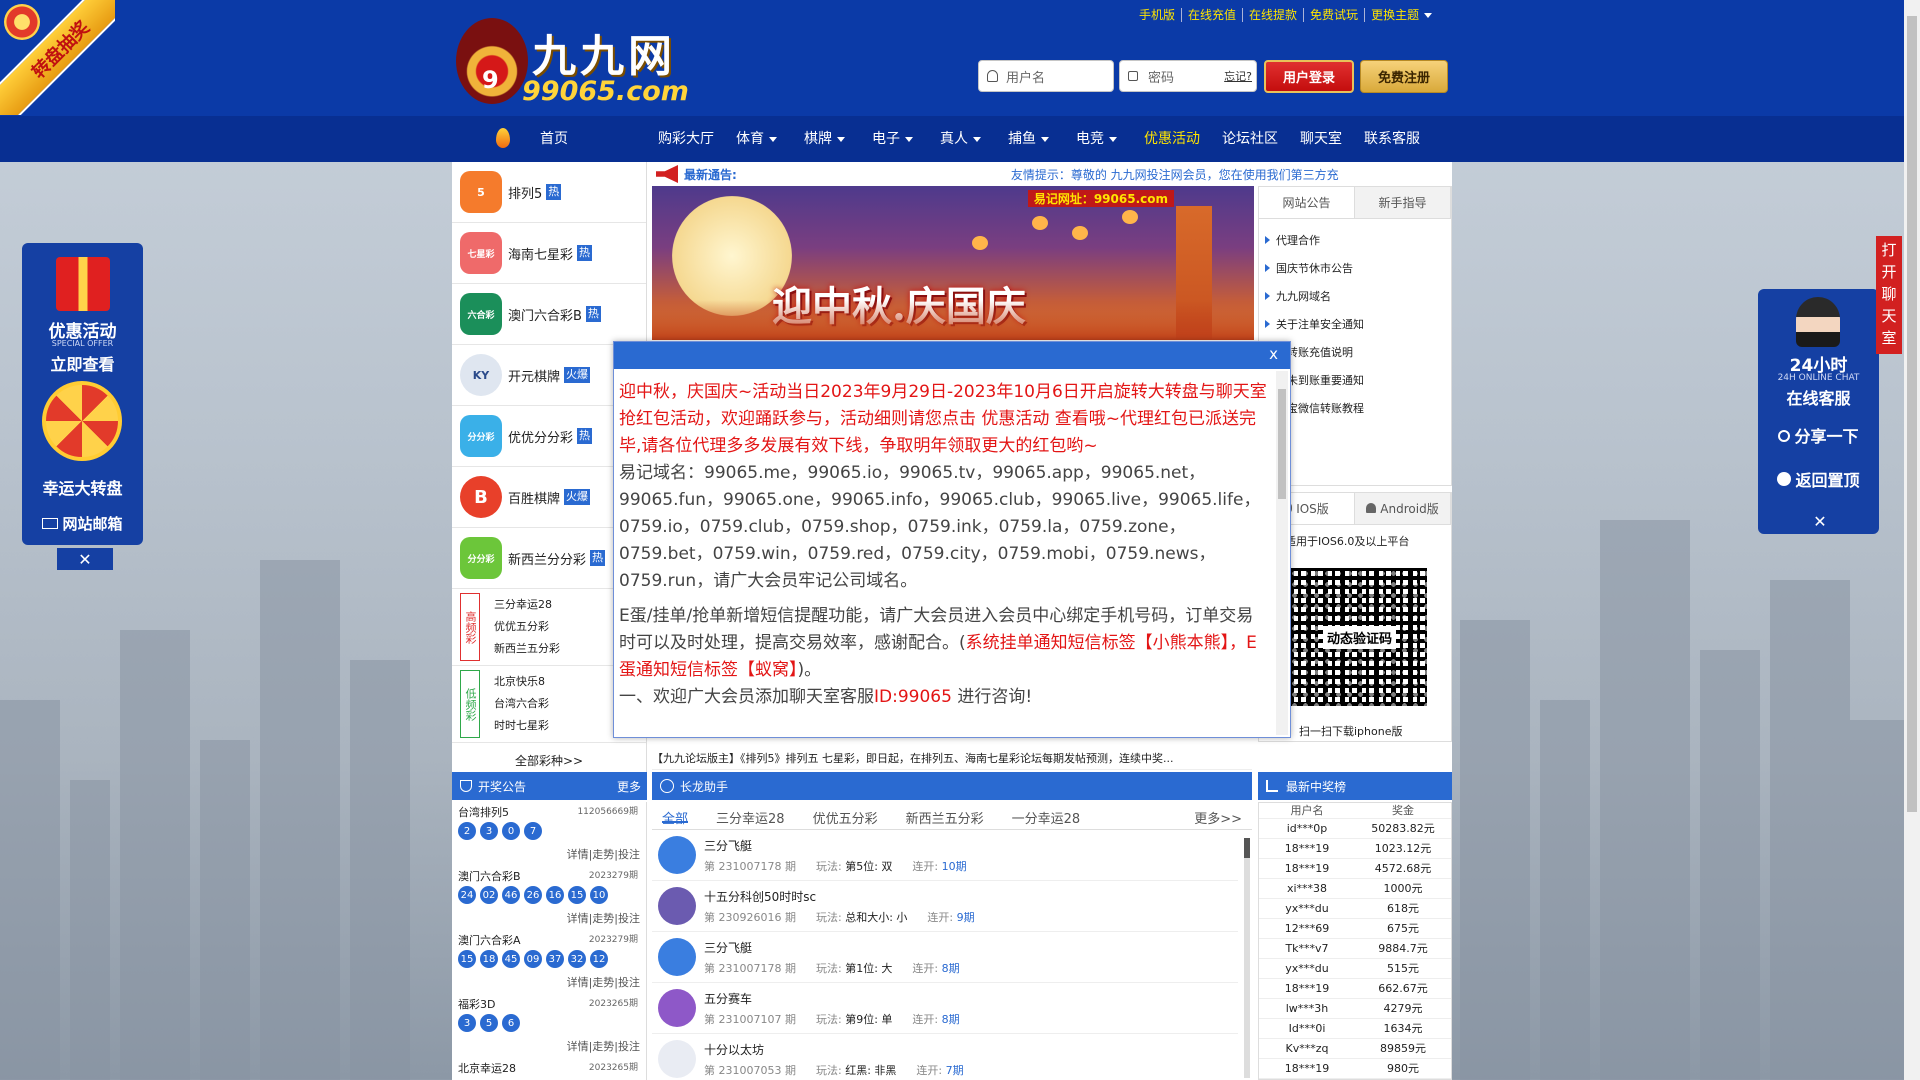 This screenshot has height=1080, width=1920. What do you see at coordinates (1355, 409) in the screenshot?
I see `news-item: 付宝微信转账教程` at bounding box center [1355, 409].